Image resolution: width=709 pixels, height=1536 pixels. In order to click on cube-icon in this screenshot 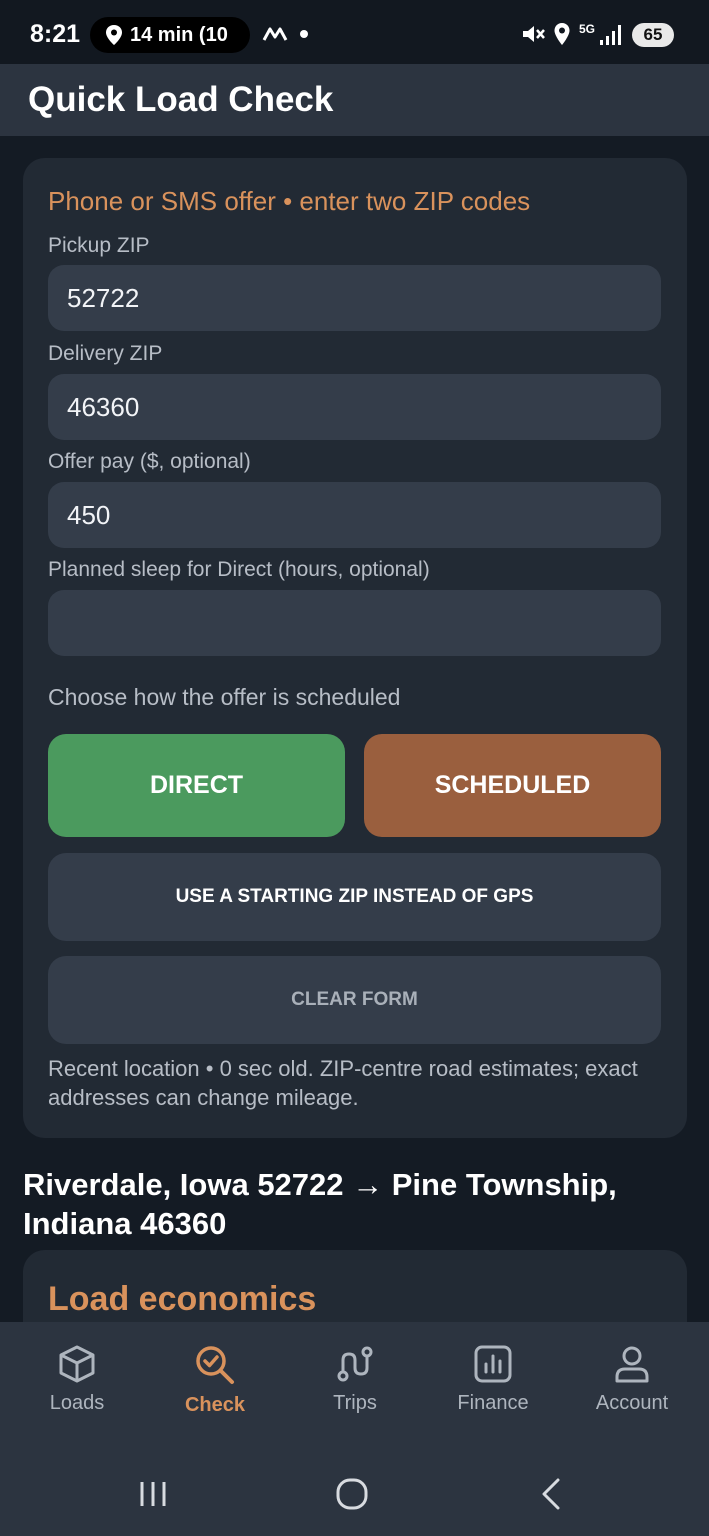, I will do `click(77, 1364)`.